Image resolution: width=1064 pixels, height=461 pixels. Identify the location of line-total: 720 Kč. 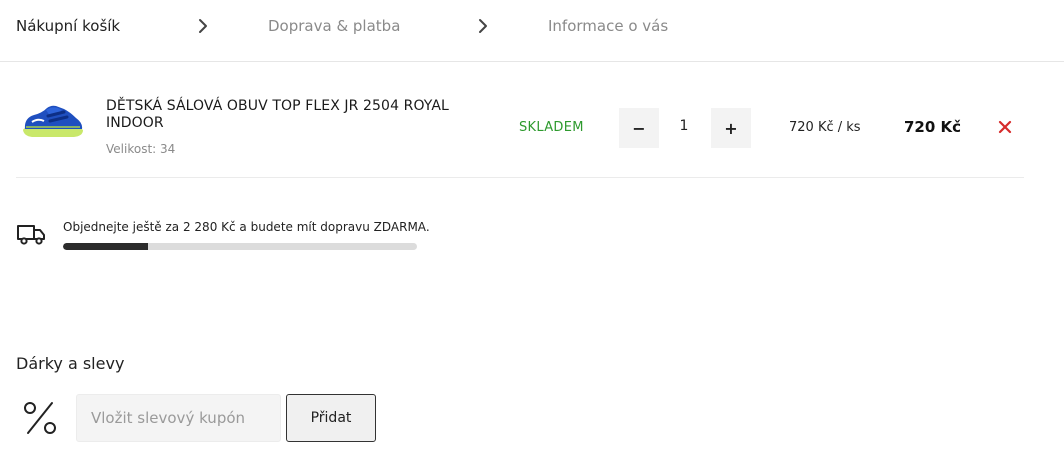
(933, 127).